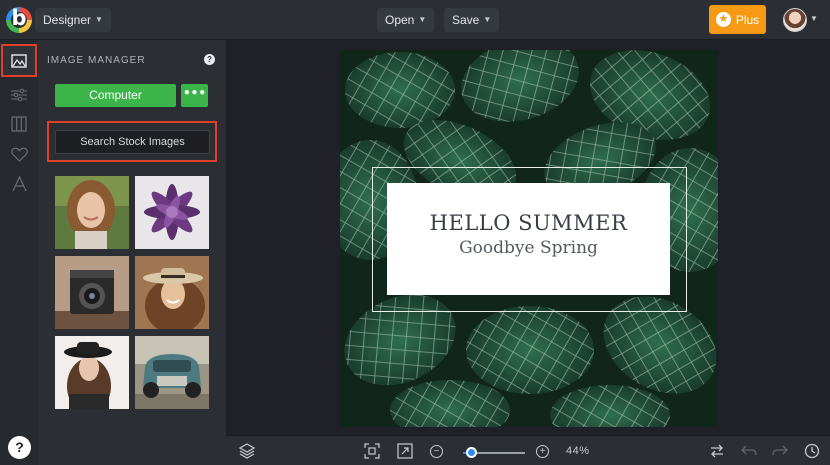 Image resolution: width=830 pixels, height=465 pixels. I want to click on canvas-subheadline: Goodbye Spring, so click(528, 248).